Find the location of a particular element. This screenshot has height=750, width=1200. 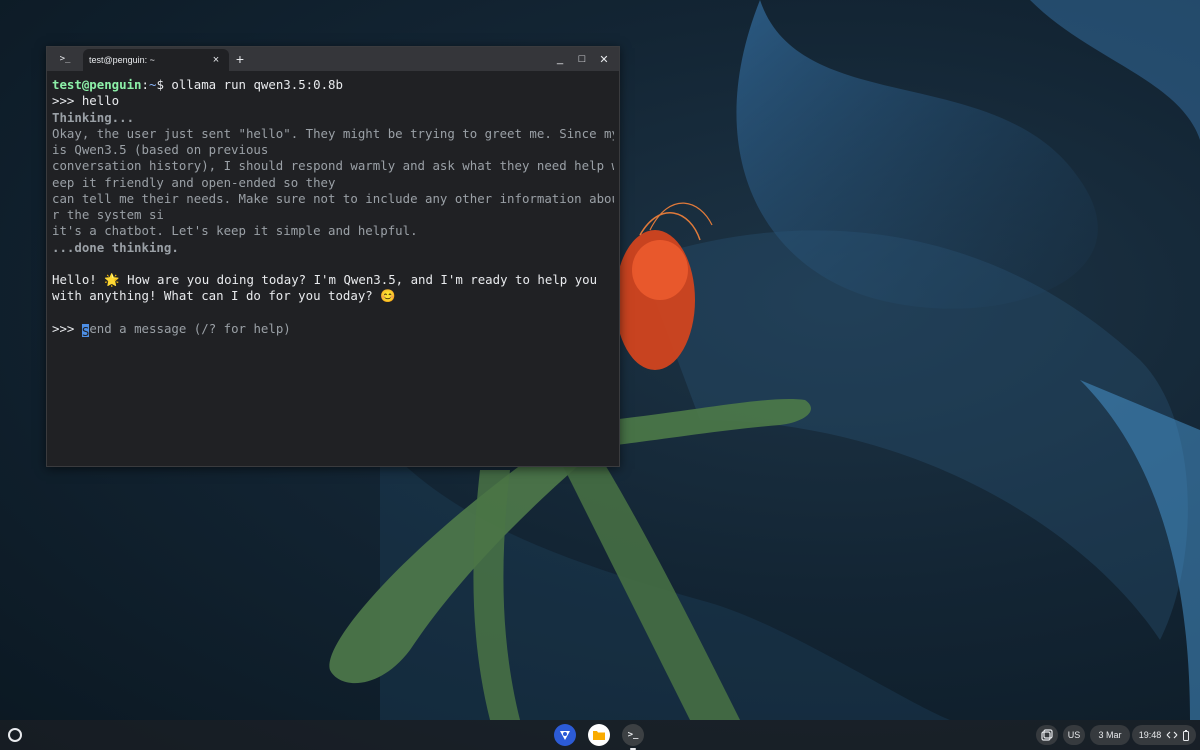

files-icon is located at coordinates (599, 735).